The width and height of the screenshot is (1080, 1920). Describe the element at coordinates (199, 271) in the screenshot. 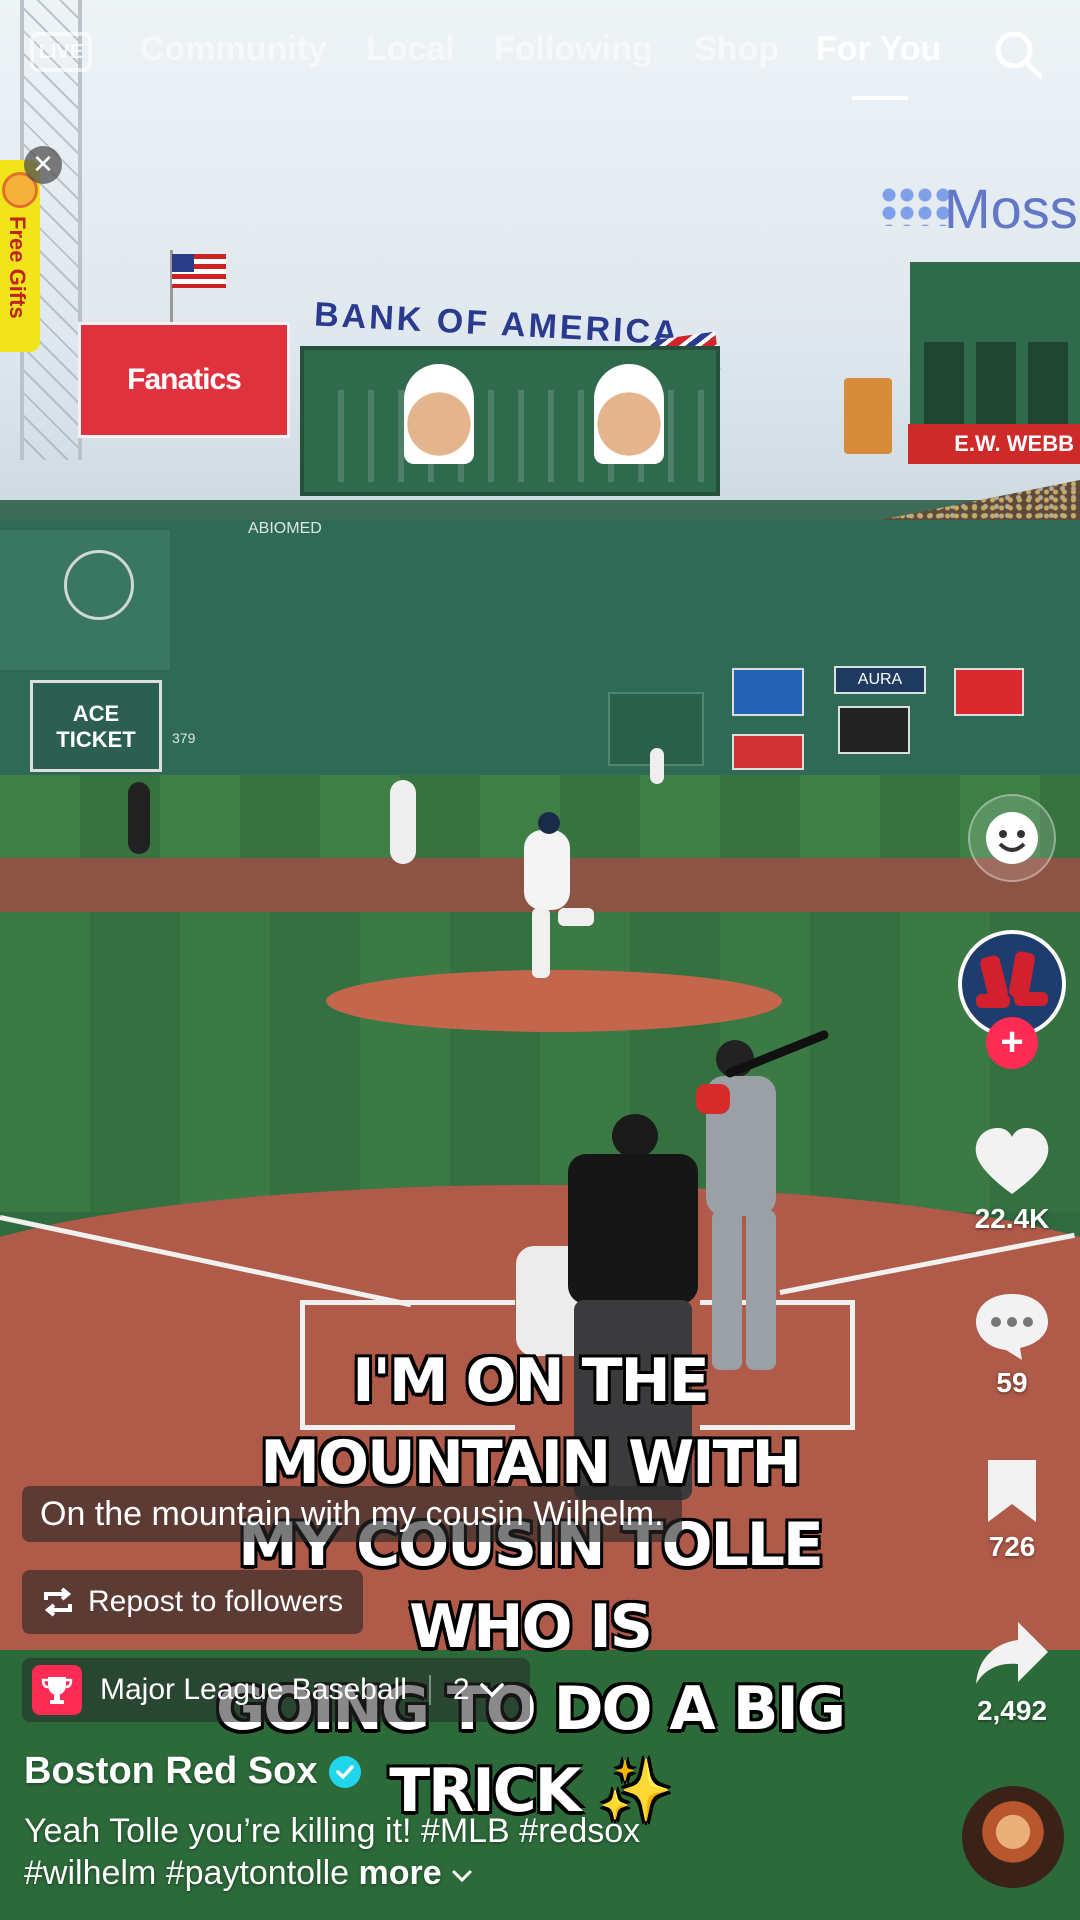

I see `american-flag` at that location.